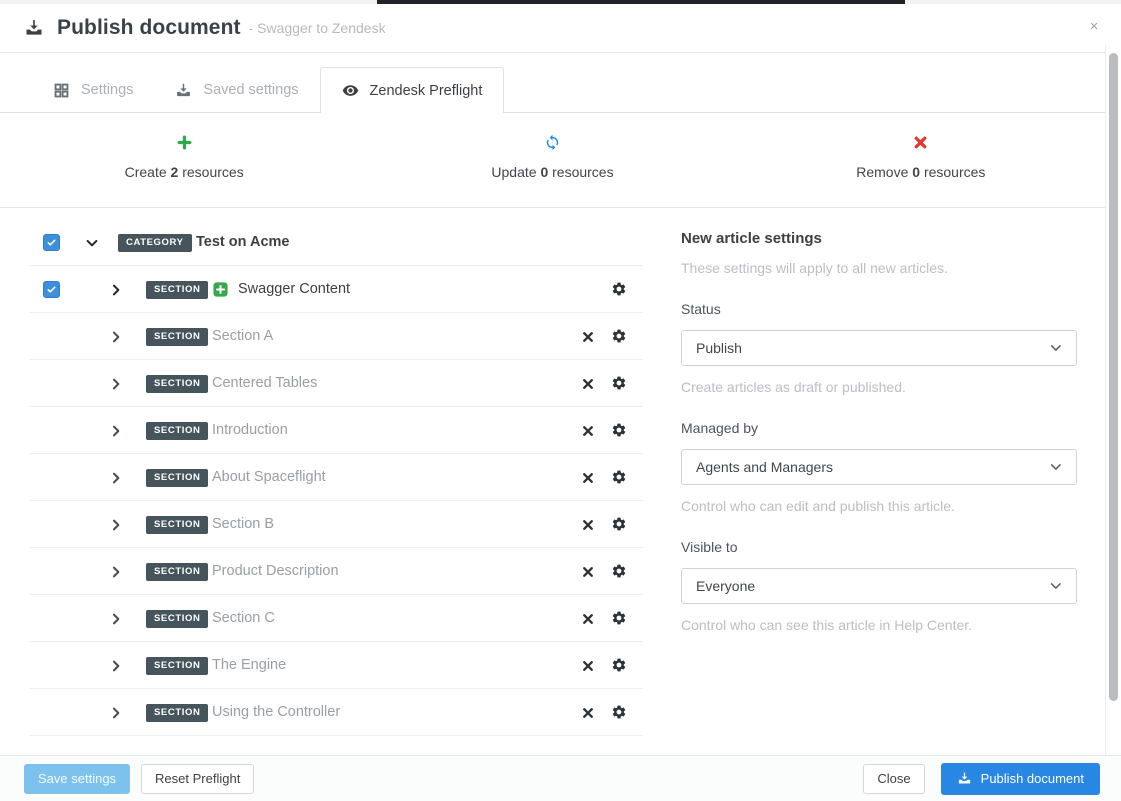 This screenshot has width=1121, height=801. What do you see at coordinates (726, 586) in the screenshot?
I see `select-value: Everyone` at bounding box center [726, 586].